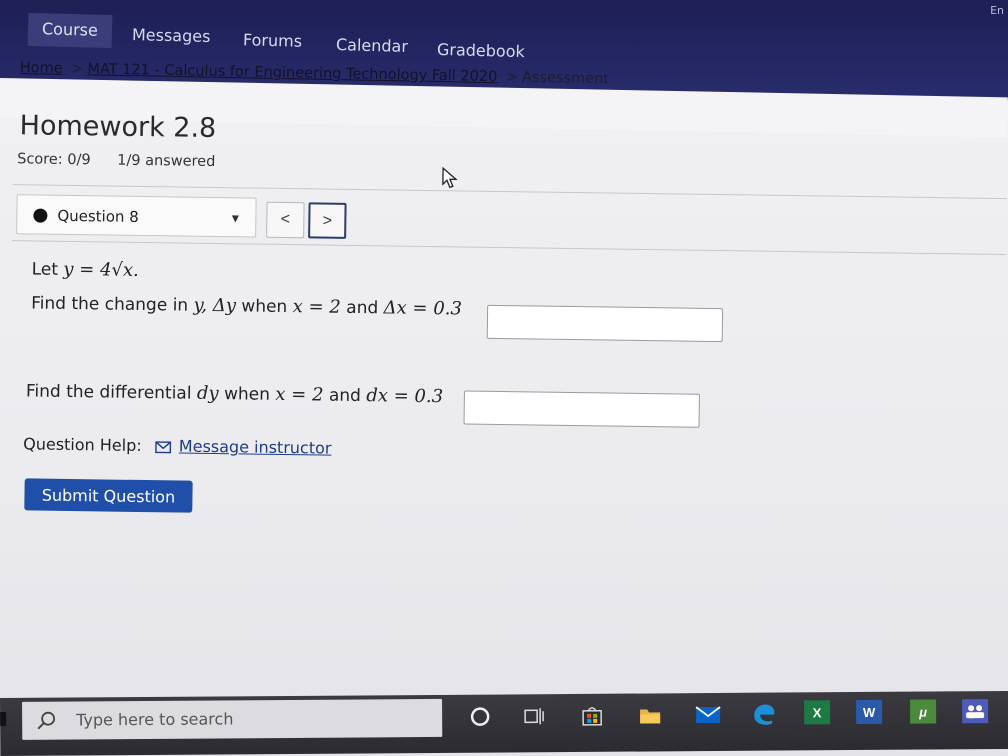 This screenshot has width=1008, height=756. What do you see at coordinates (285, 220) in the screenshot?
I see `previous-question-button: <` at bounding box center [285, 220].